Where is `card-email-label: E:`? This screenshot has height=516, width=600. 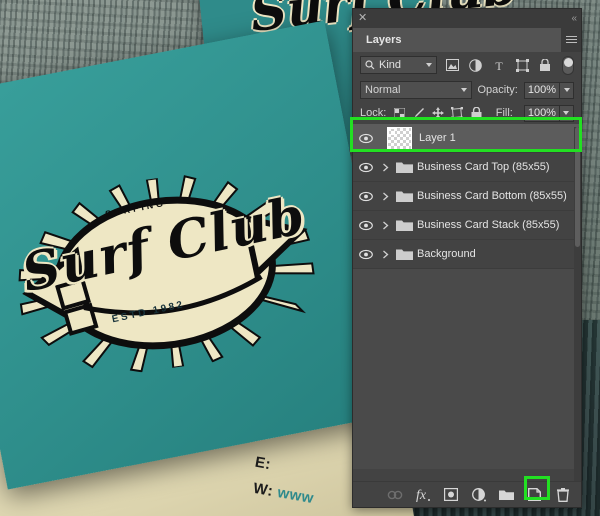
card-email-label: E: is located at coordinates (263, 463).